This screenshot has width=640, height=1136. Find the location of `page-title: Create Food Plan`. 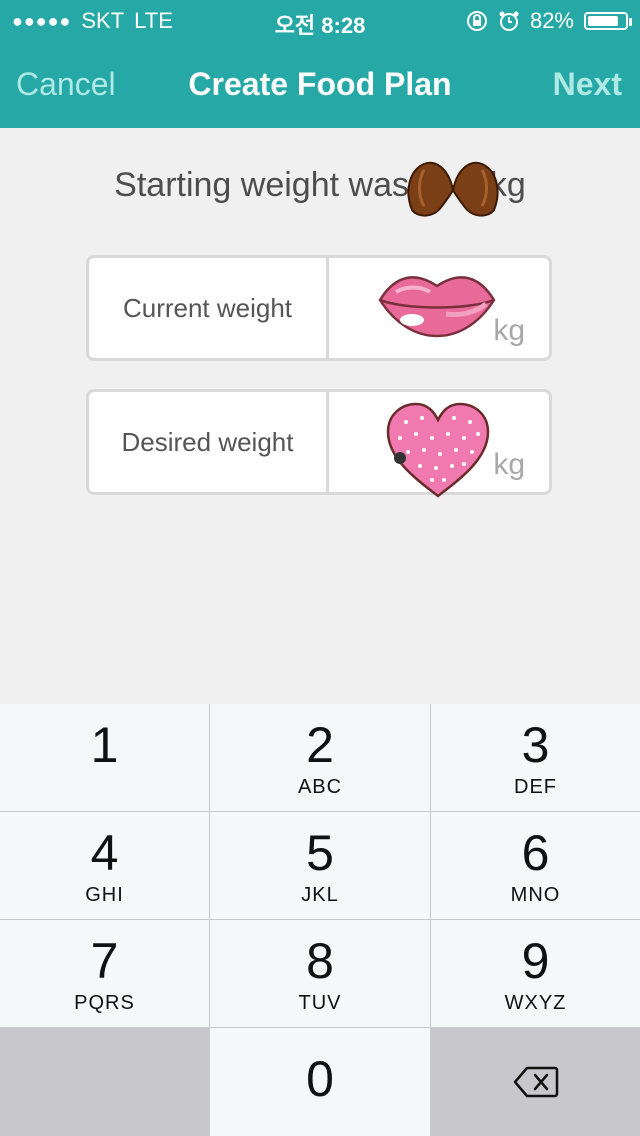

page-title: Create Food Plan is located at coordinates (320, 84).